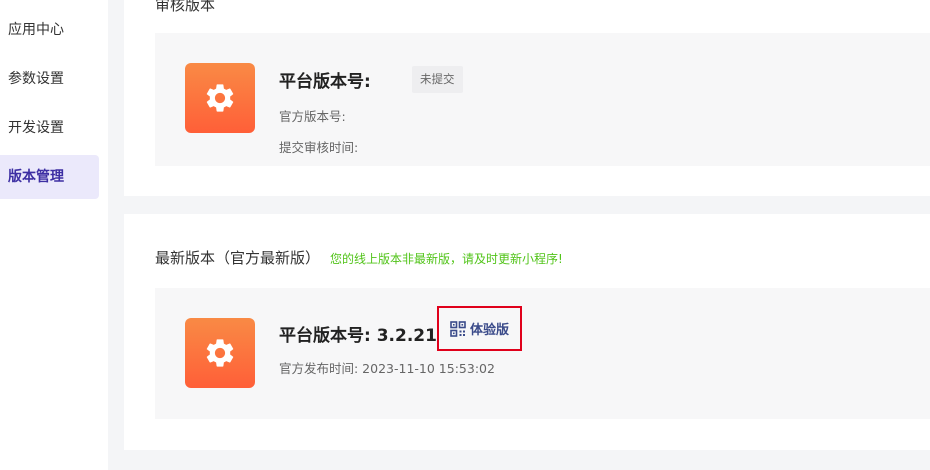 The width and height of the screenshot is (930, 470). What do you see at coordinates (312, 116) in the screenshot?
I see `review-official-version: 官方版本号:` at bounding box center [312, 116].